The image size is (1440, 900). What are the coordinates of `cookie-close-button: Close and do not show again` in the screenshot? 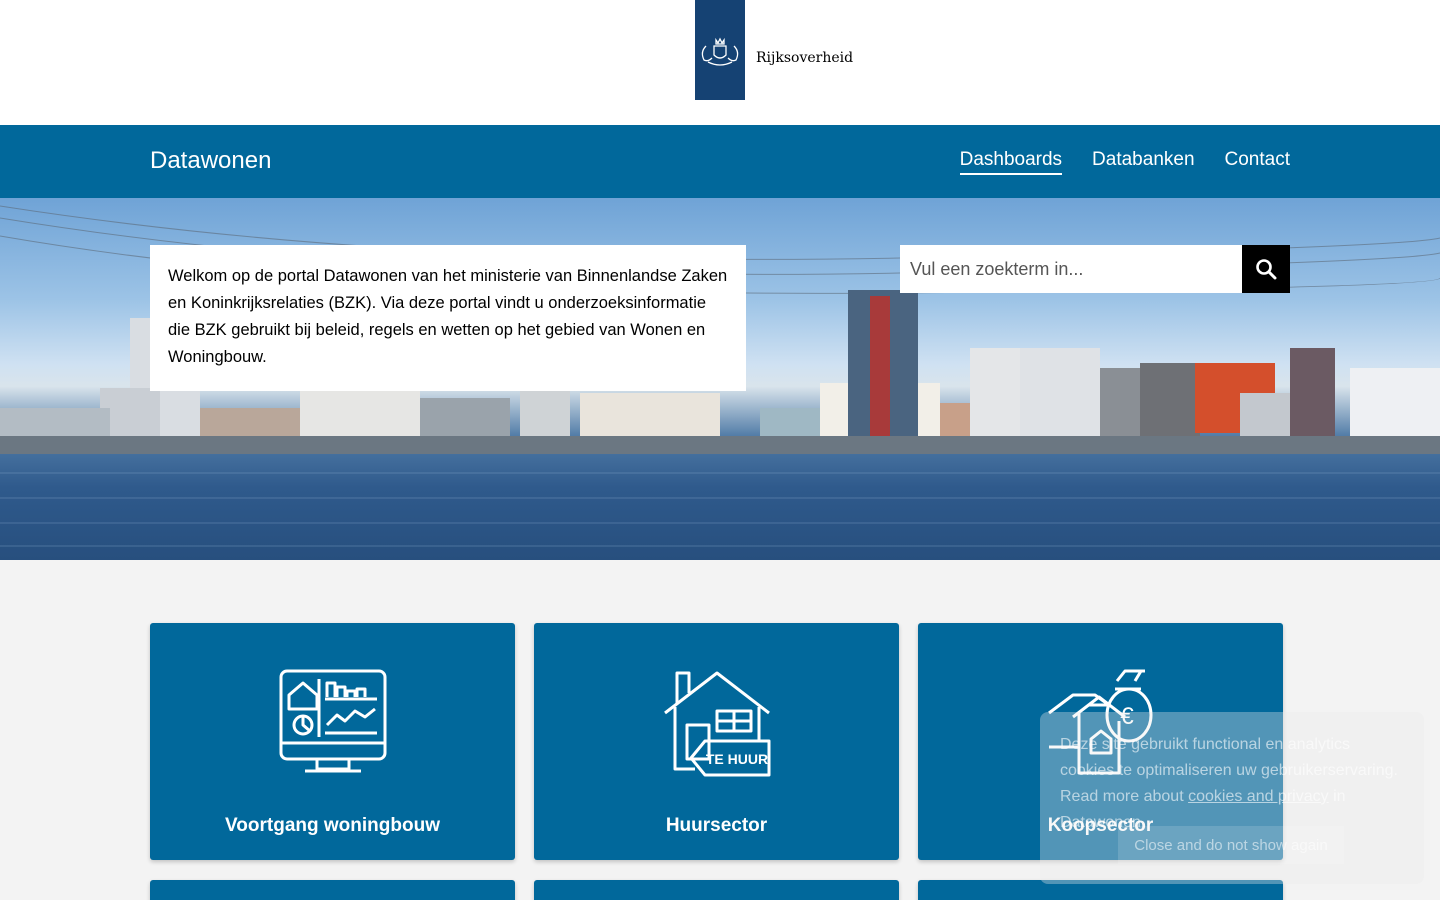 It's located at (1231, 845).